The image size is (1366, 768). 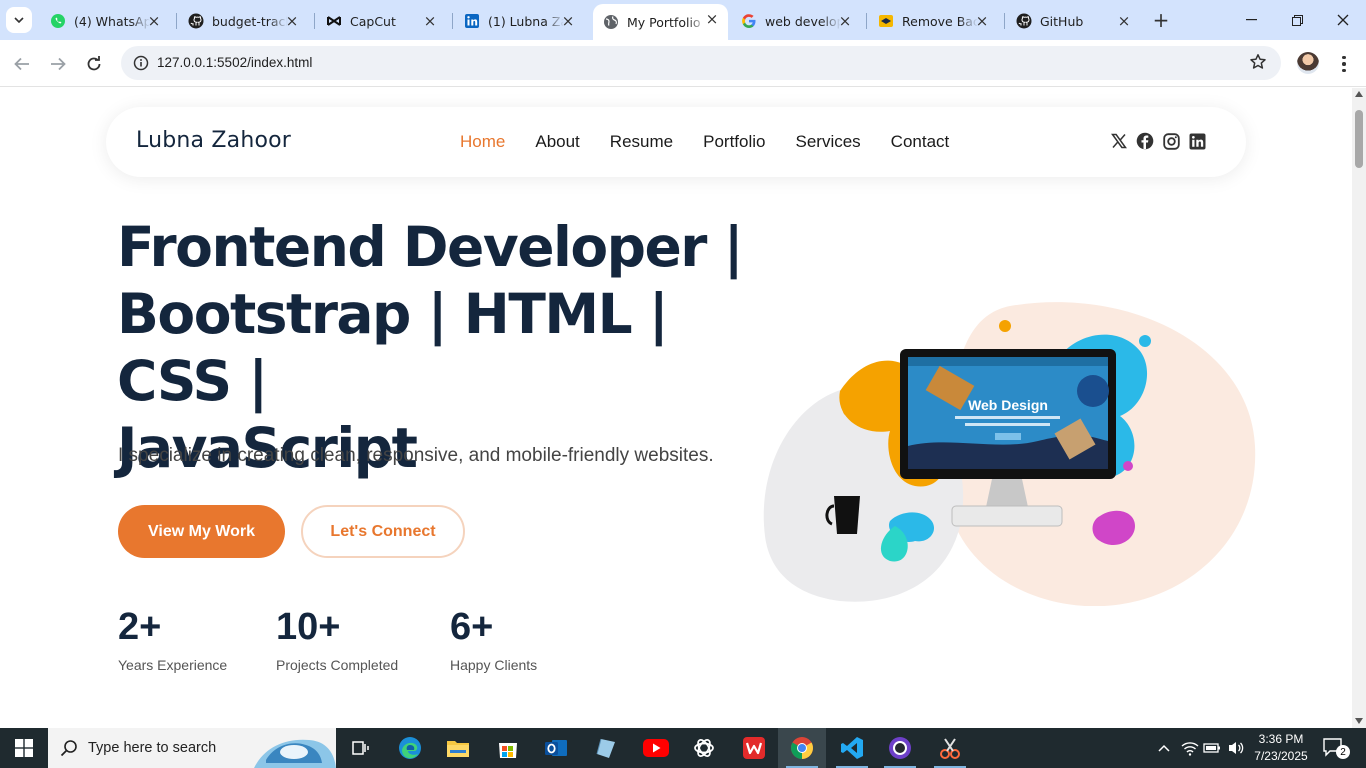 What do you see at coordinates (58, 64) in the screenshot?
I see `forward-button` at bounding box center [58, 64].